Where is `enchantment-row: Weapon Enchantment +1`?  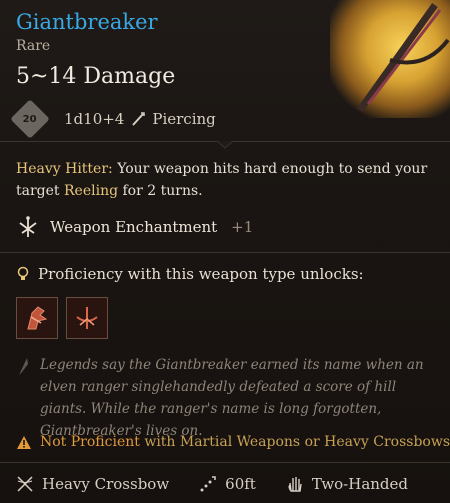 enchantment-row: Weapon Enchantment +1 is located at coordinates (134, 227).